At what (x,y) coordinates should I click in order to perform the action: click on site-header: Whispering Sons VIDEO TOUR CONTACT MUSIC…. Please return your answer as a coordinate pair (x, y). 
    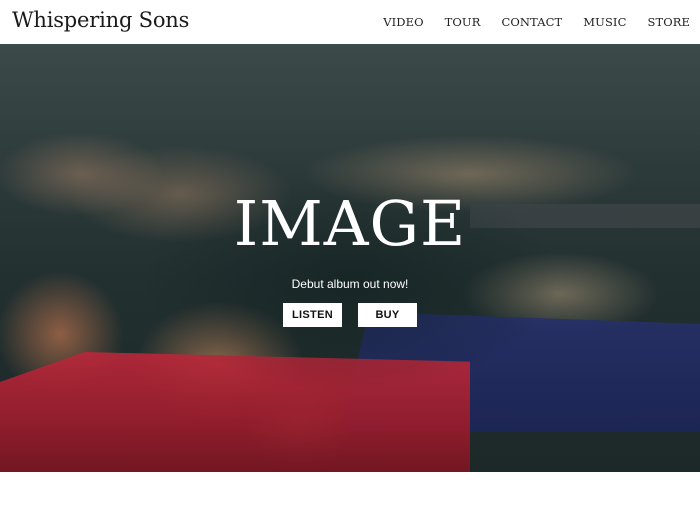
    Looking at the image, I should click on (350, 22).